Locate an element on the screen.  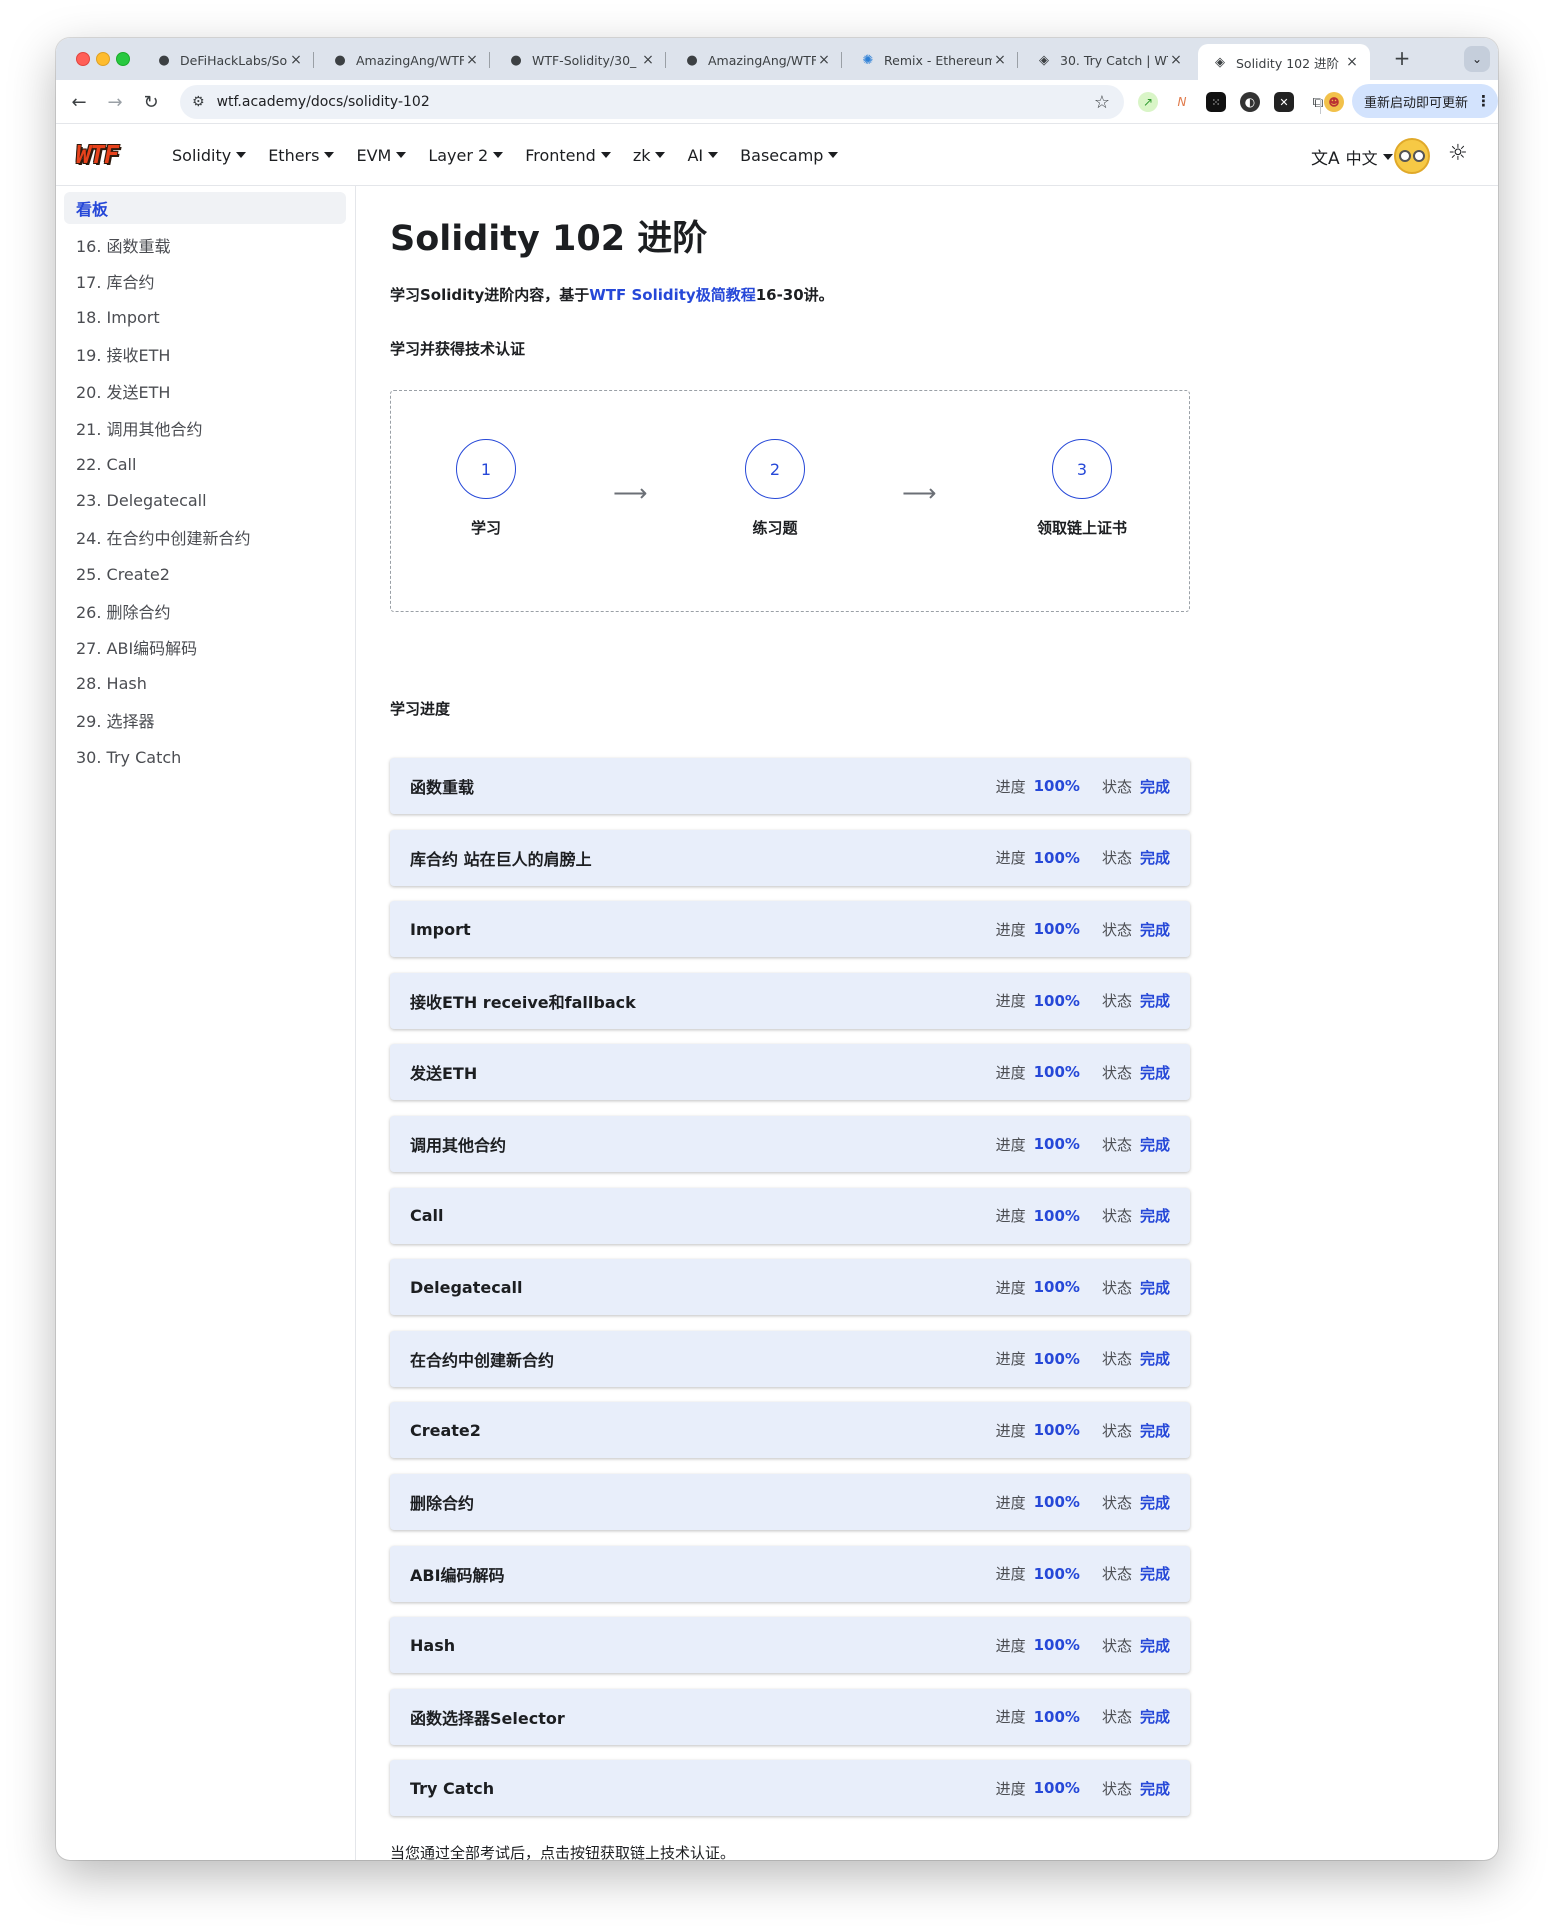
site-info-icon: ⚙ is located at coordinates (198, 102).